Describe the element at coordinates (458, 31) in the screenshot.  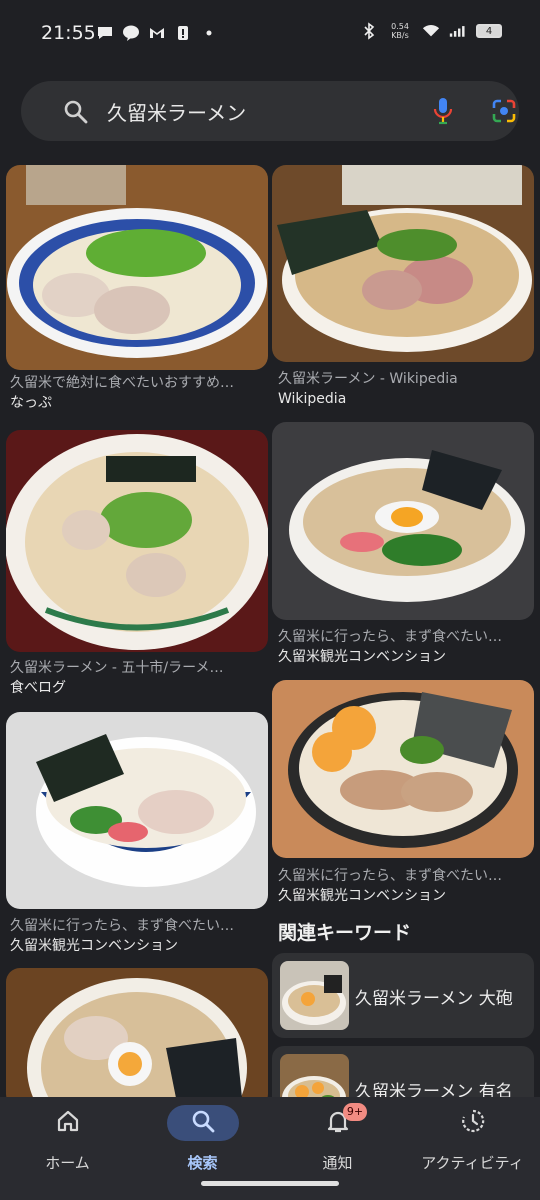
I see `signal-icon` at that location.